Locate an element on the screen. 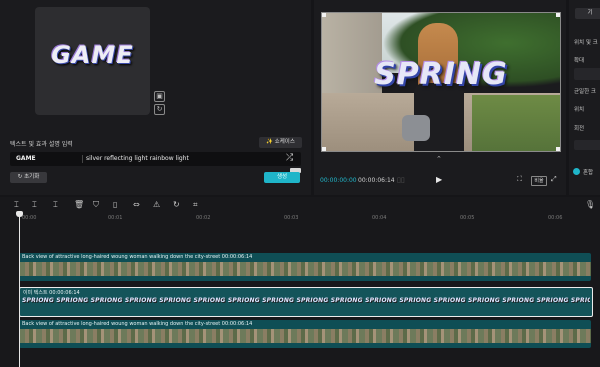 This screenshot has width=600, height=367. properties-panel is located at coordinates (584, 97).